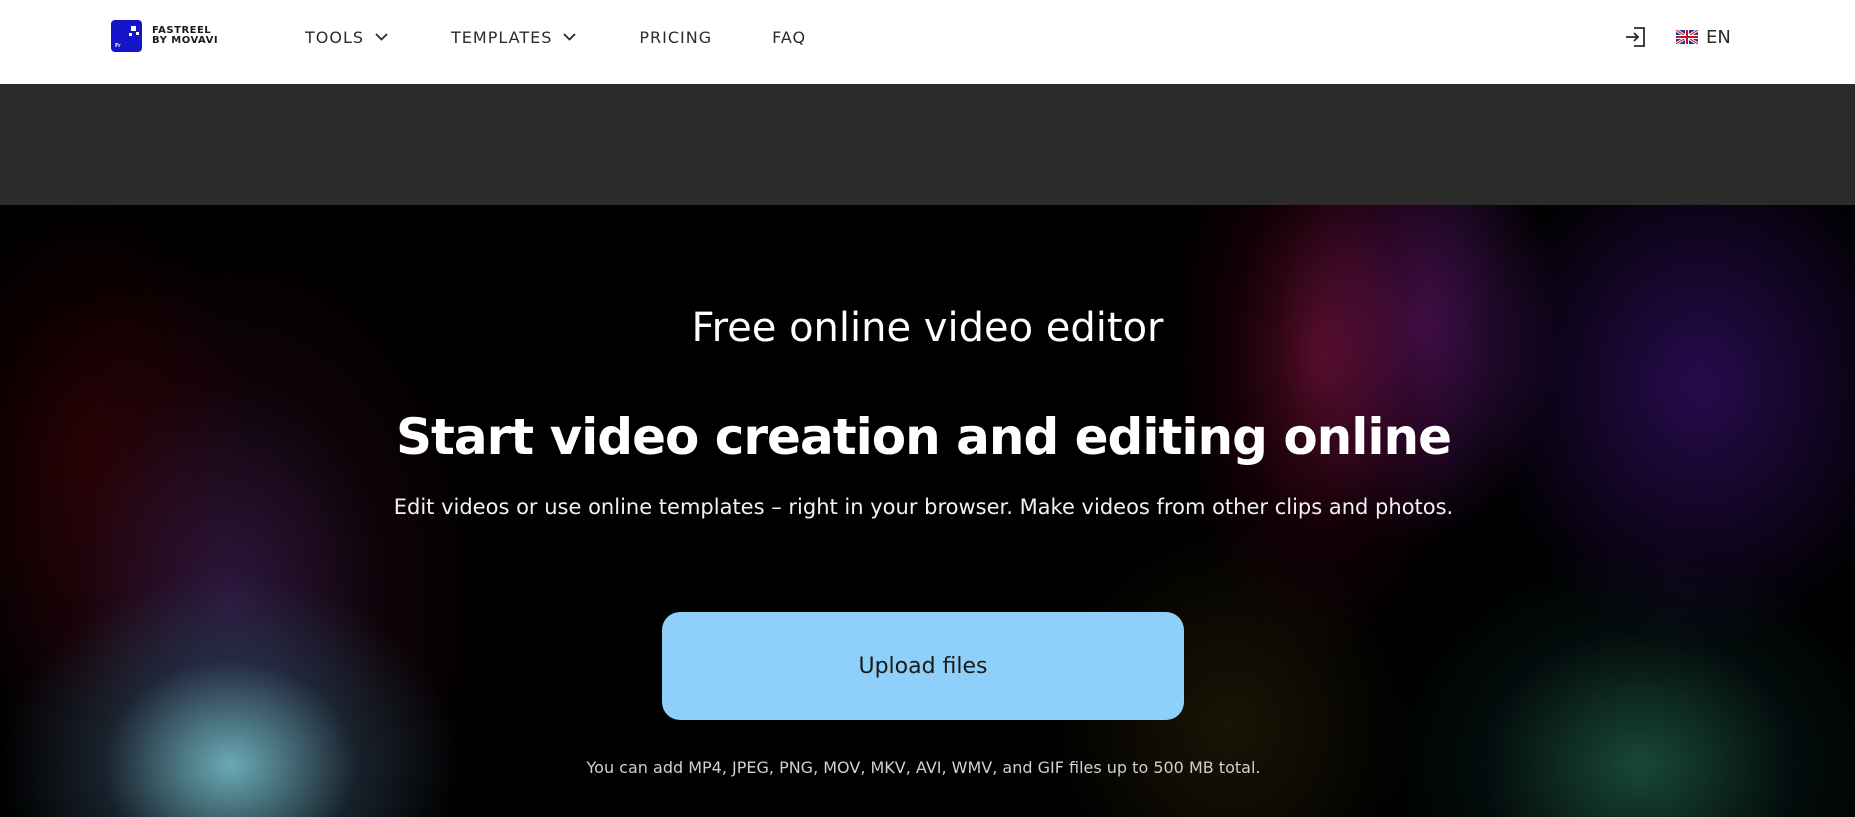 The width and height of the screenshot is (1855, 817). I want to click on uk-flag-icon, so click(1687, 37).